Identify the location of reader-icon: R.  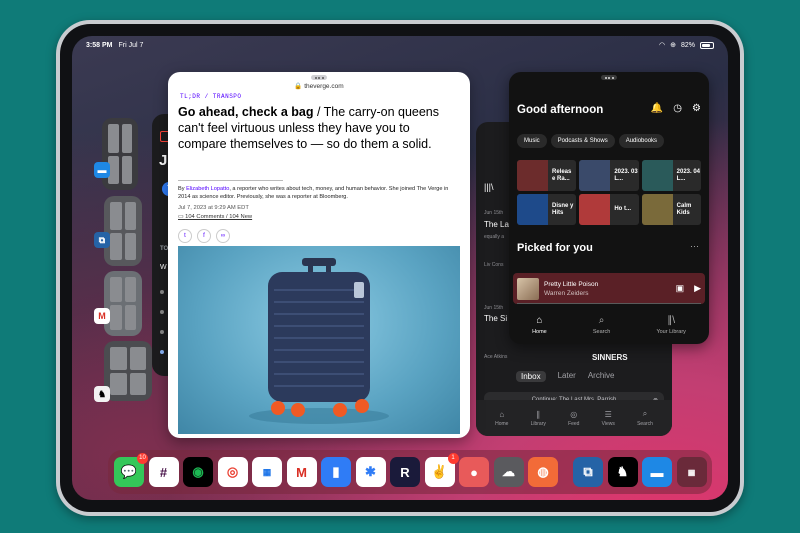
(405, 472).